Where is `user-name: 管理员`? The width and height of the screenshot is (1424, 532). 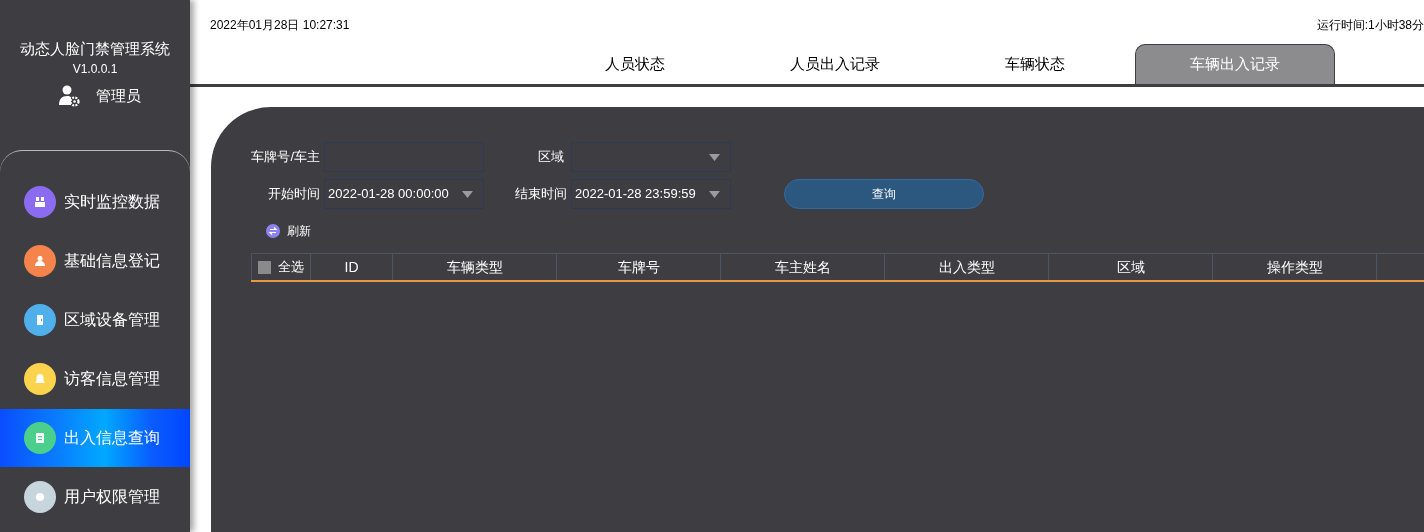 user-name: 管理员 is located at coordinates (118, 96).